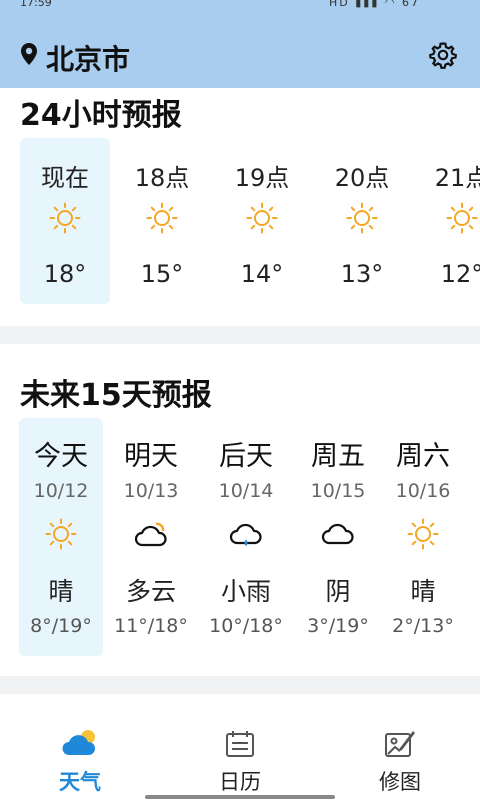 This screenshot has width=480, height=800. What do you see at coordinates (362, 274) in the screenshot?
I see `hourly-temp: 13°` at bounding box center [362, 274].